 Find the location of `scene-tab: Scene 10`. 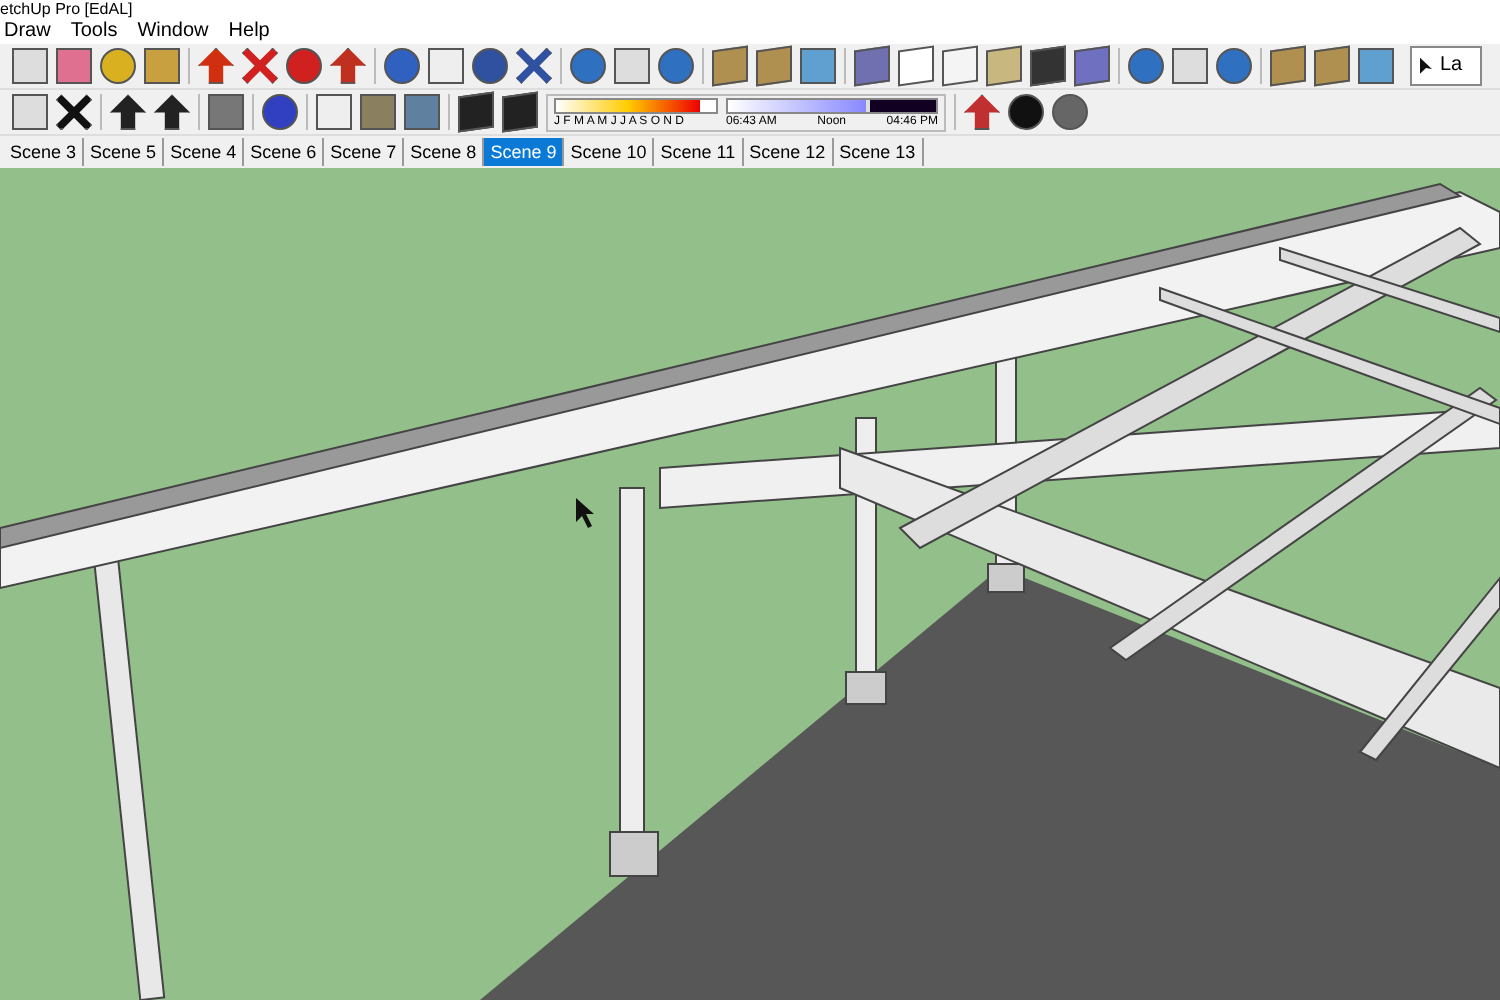

scene-tab: Scene 10 is located at coordinates (609, 152).